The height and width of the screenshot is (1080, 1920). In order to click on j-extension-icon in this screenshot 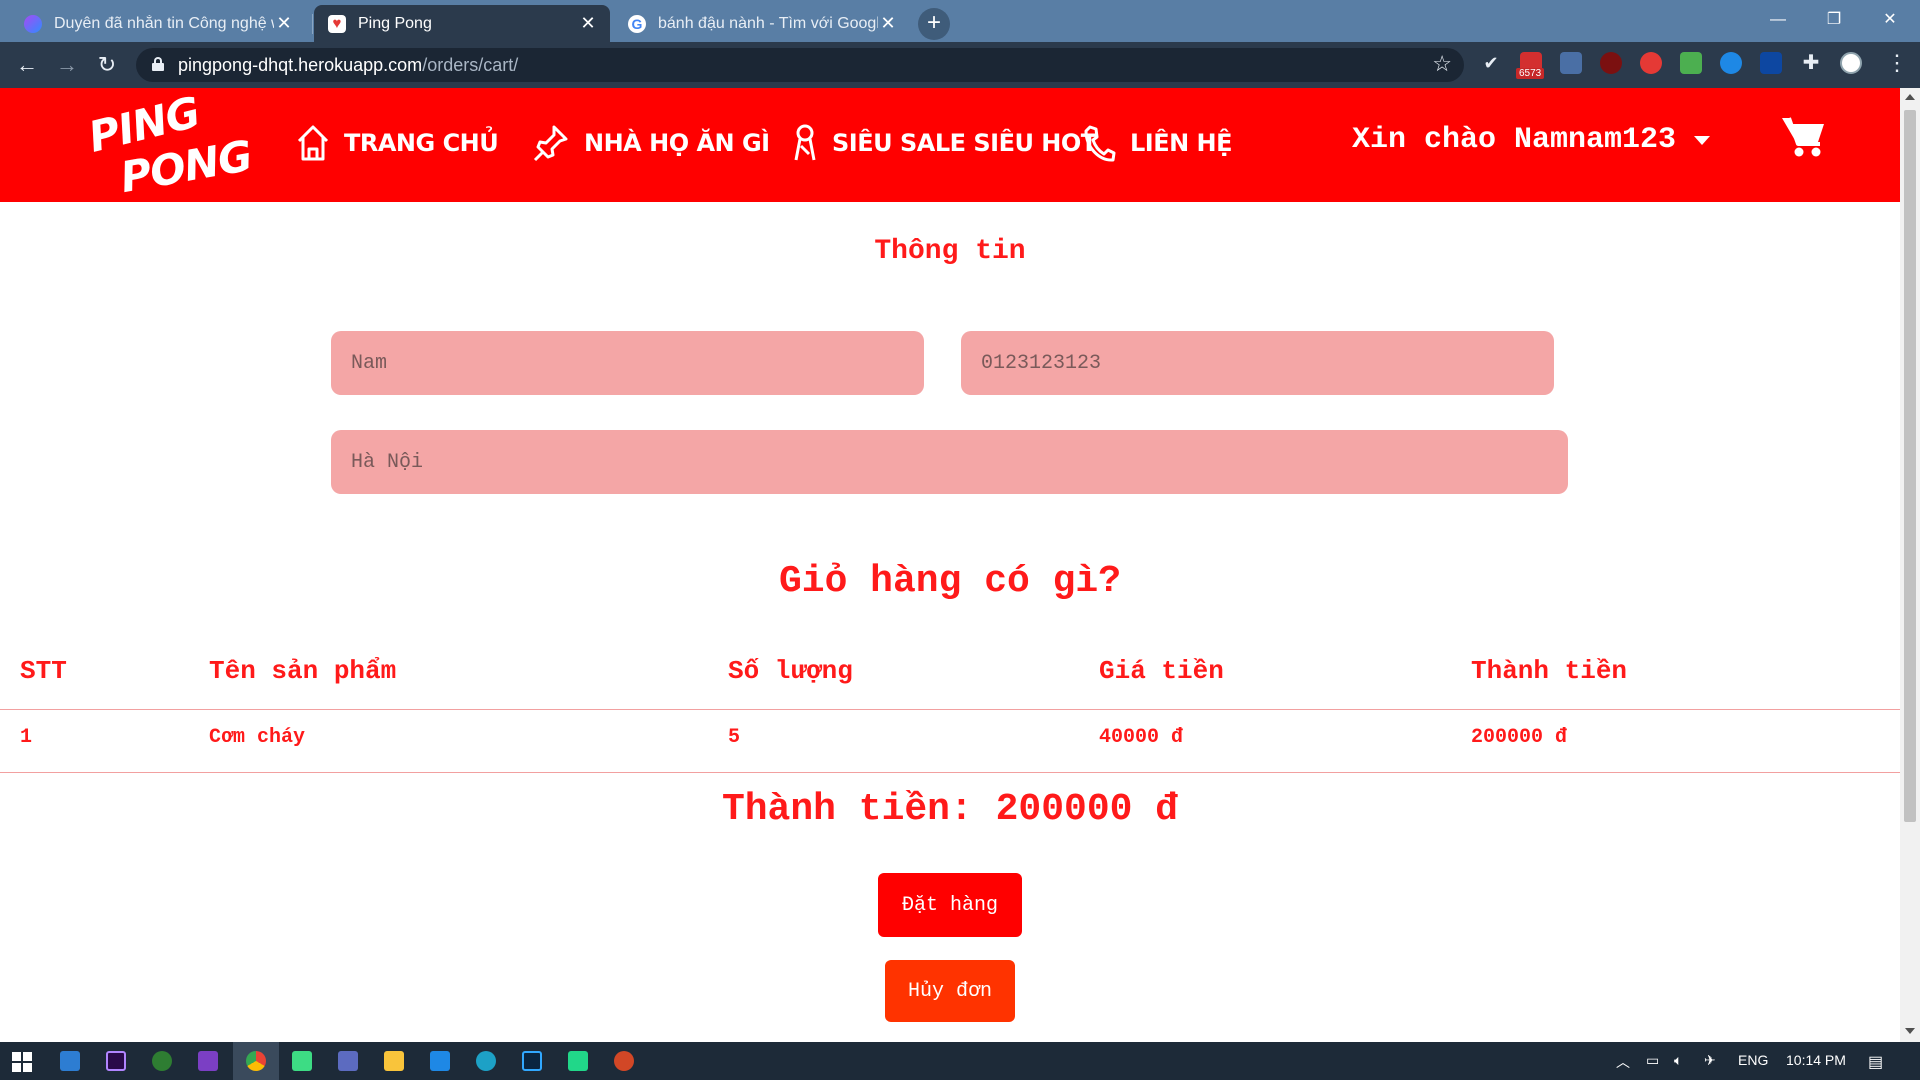, I will do `click(1771, 63)`.